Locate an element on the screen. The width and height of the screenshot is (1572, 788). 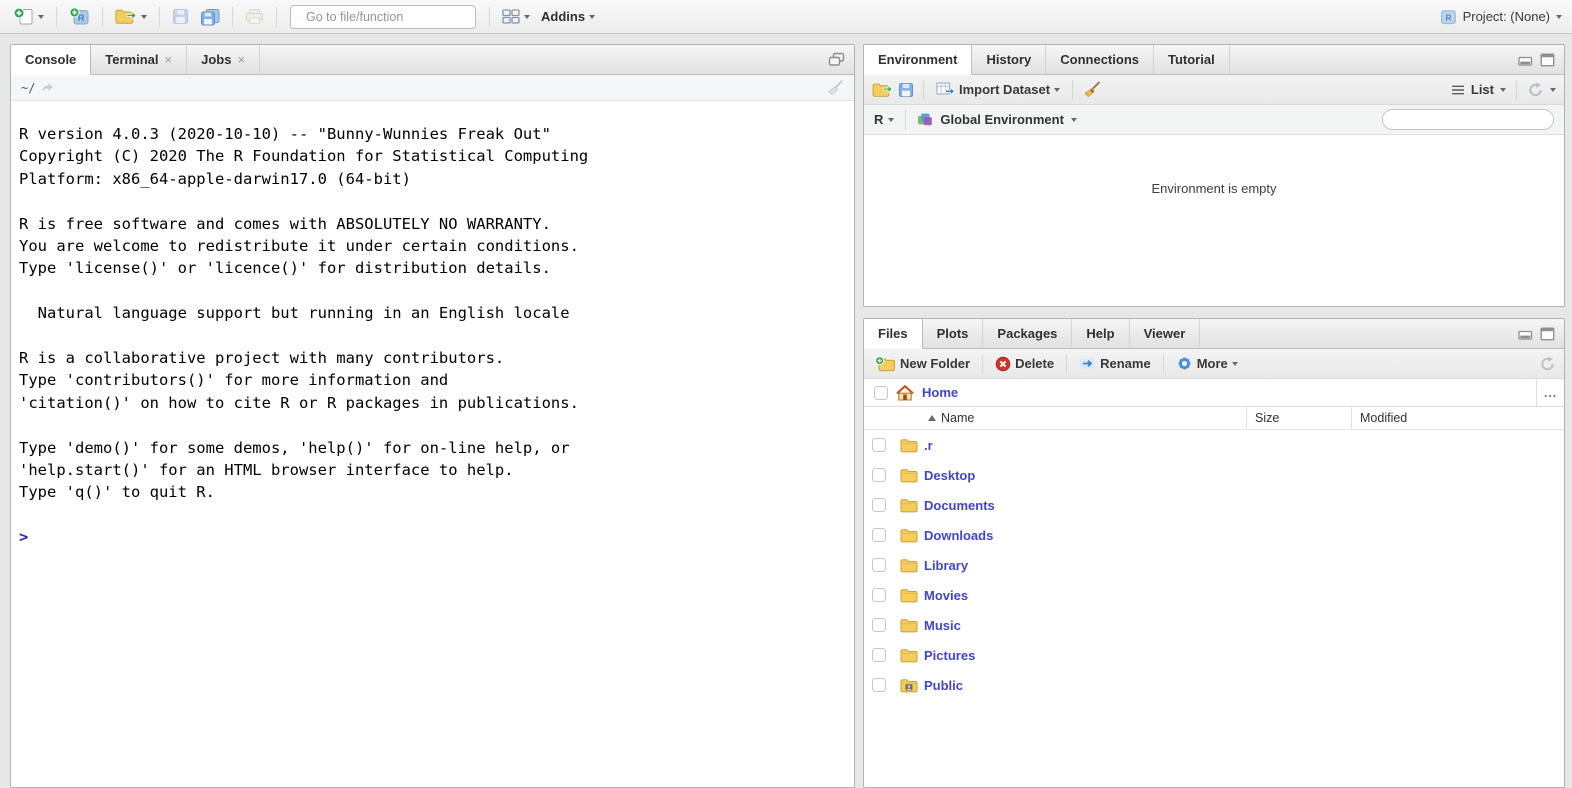
new-project-button: R is located at coordinates (79, 16).